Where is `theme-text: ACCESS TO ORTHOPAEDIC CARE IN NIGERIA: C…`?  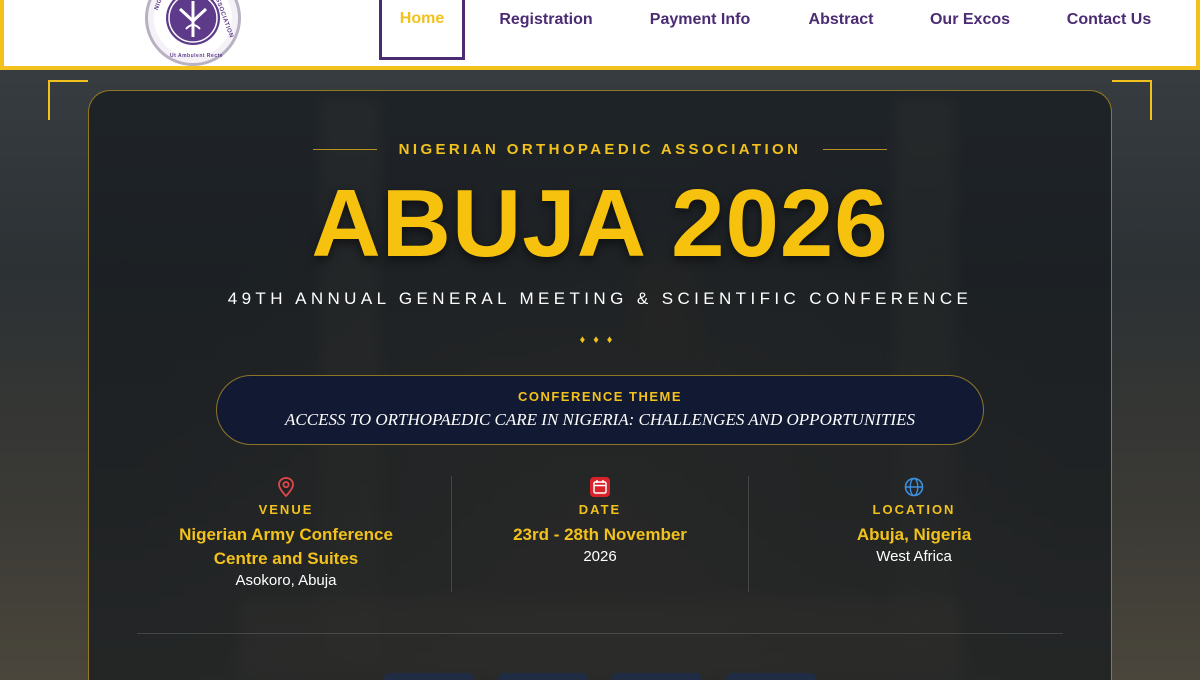
theme-text: ACCESS TO ORTHOPAEDIC CARE IN NIGERIA: C… is located at coordinates (600, 419).